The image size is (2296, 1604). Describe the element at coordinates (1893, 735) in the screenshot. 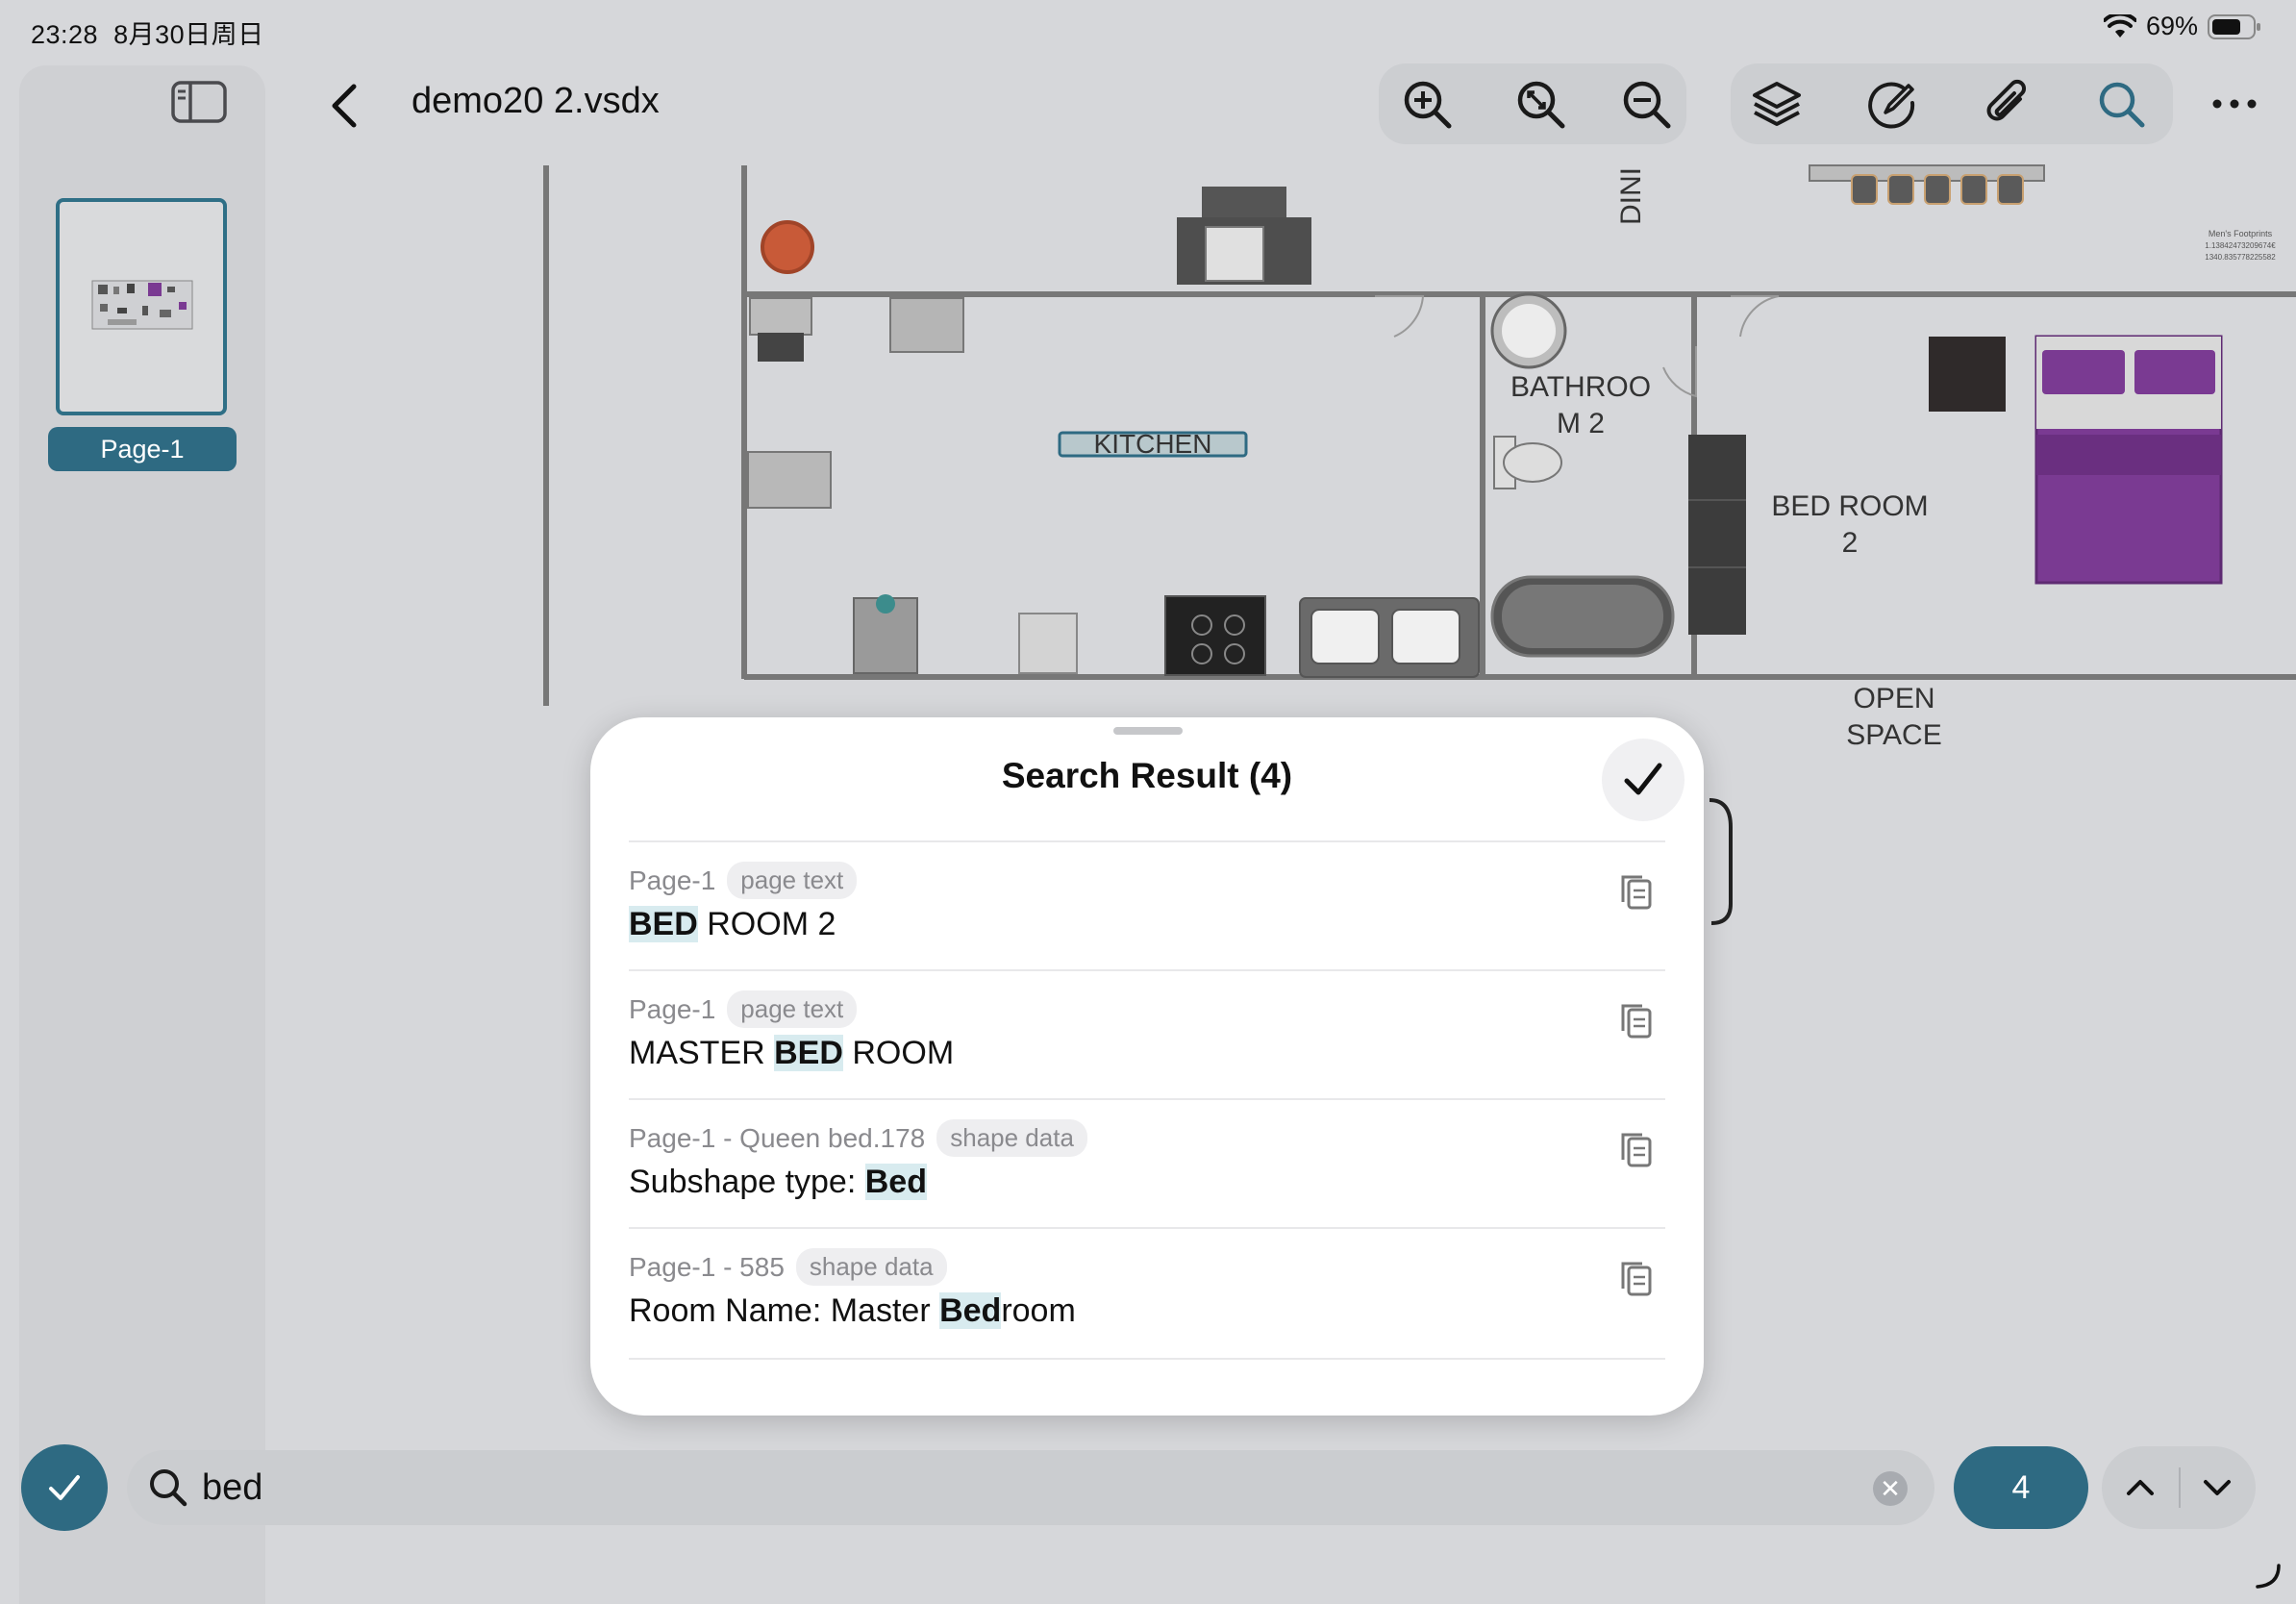

I see `open-space-label-line2: SPACE` at that location.